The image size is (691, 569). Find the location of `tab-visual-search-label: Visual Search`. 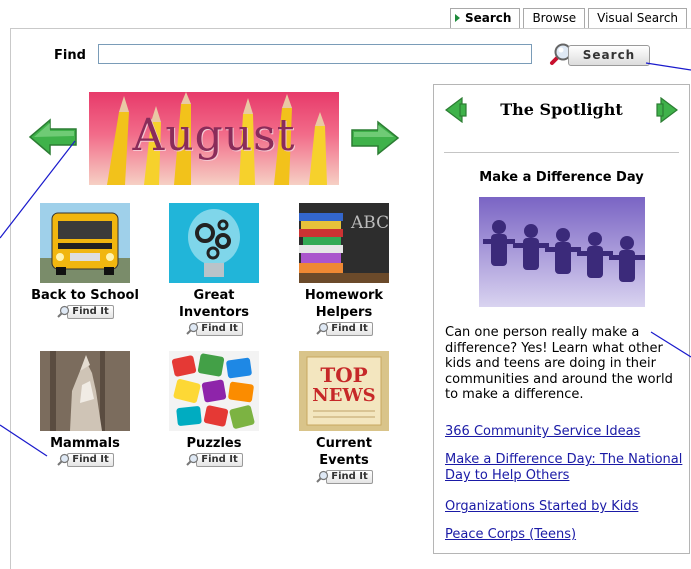

tab-visual-search-label: Visual Search is located at coordinates (638, 18).